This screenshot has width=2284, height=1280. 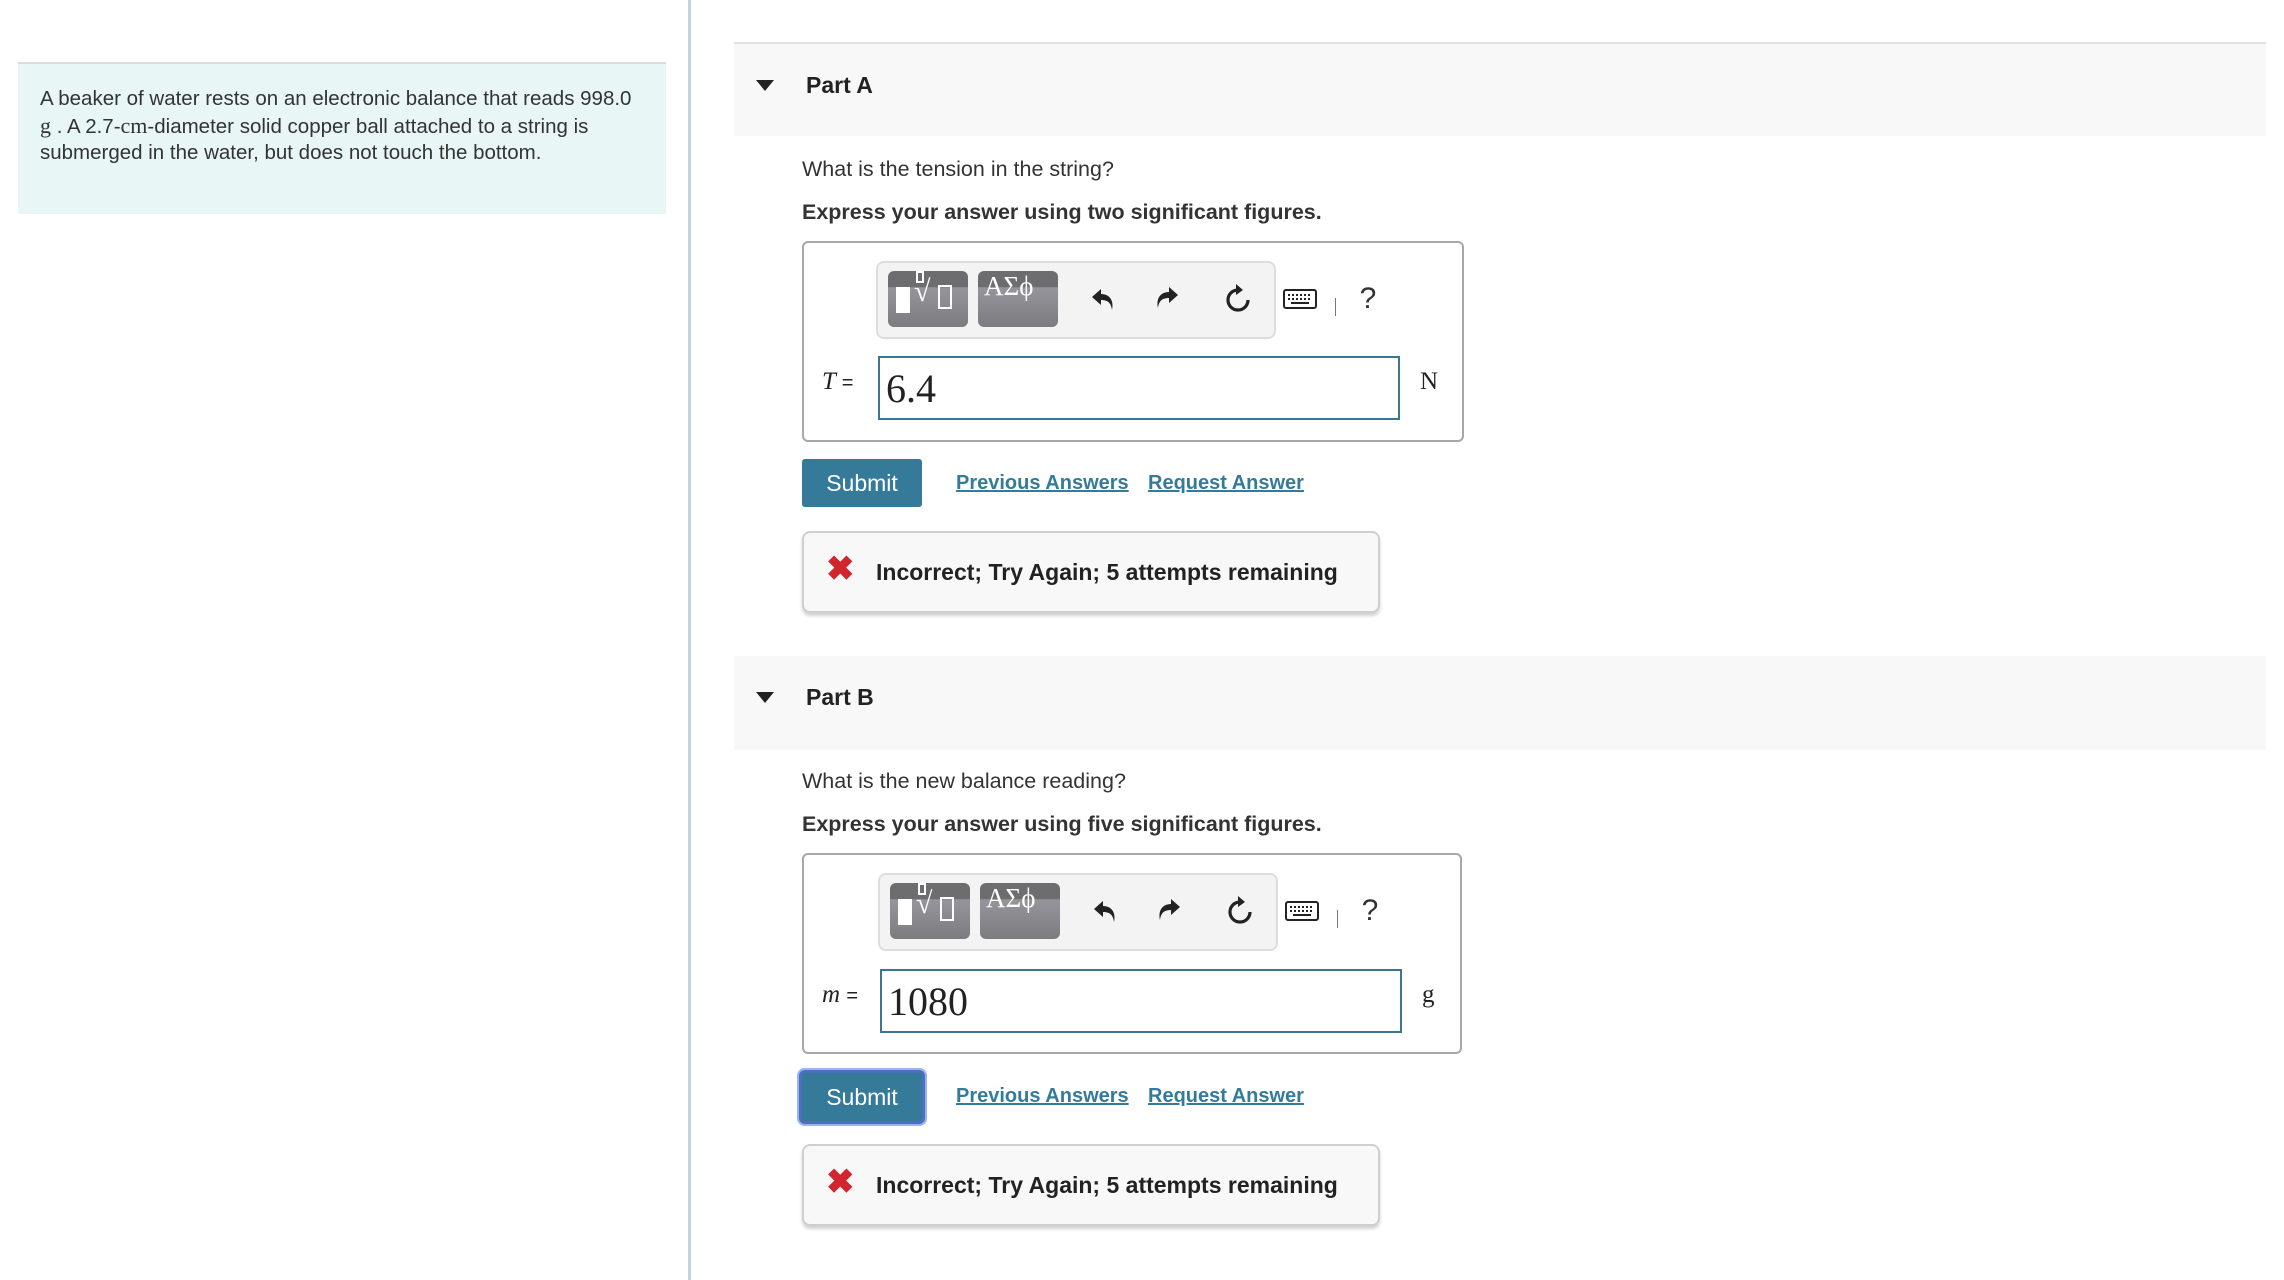 What do you see at coordinates (862, 1097) in the screenshot?
I see `part-b-submit-button: Submit` at bounding box center [862, 1097].